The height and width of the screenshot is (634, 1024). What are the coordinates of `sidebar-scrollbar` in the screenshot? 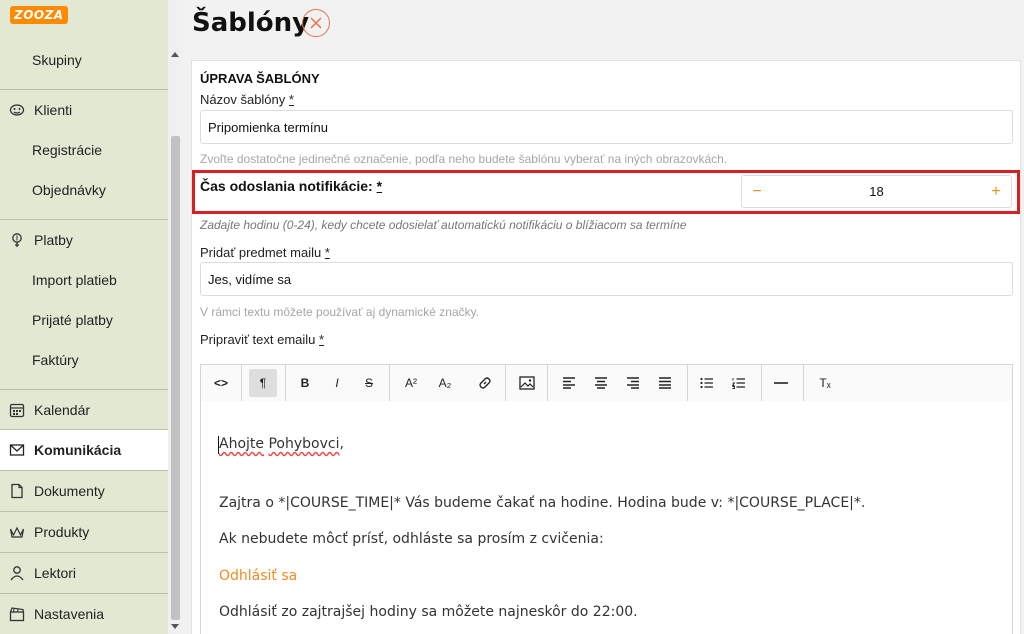 It's located at (175, 317).